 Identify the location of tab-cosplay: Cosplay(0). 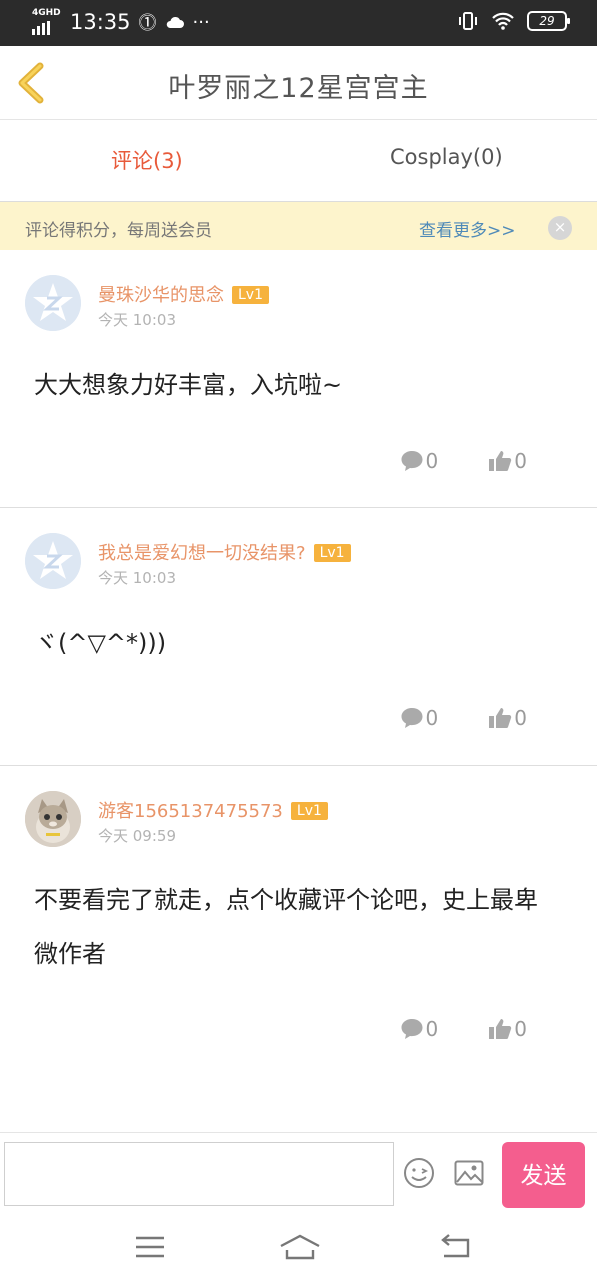
(446, 157).